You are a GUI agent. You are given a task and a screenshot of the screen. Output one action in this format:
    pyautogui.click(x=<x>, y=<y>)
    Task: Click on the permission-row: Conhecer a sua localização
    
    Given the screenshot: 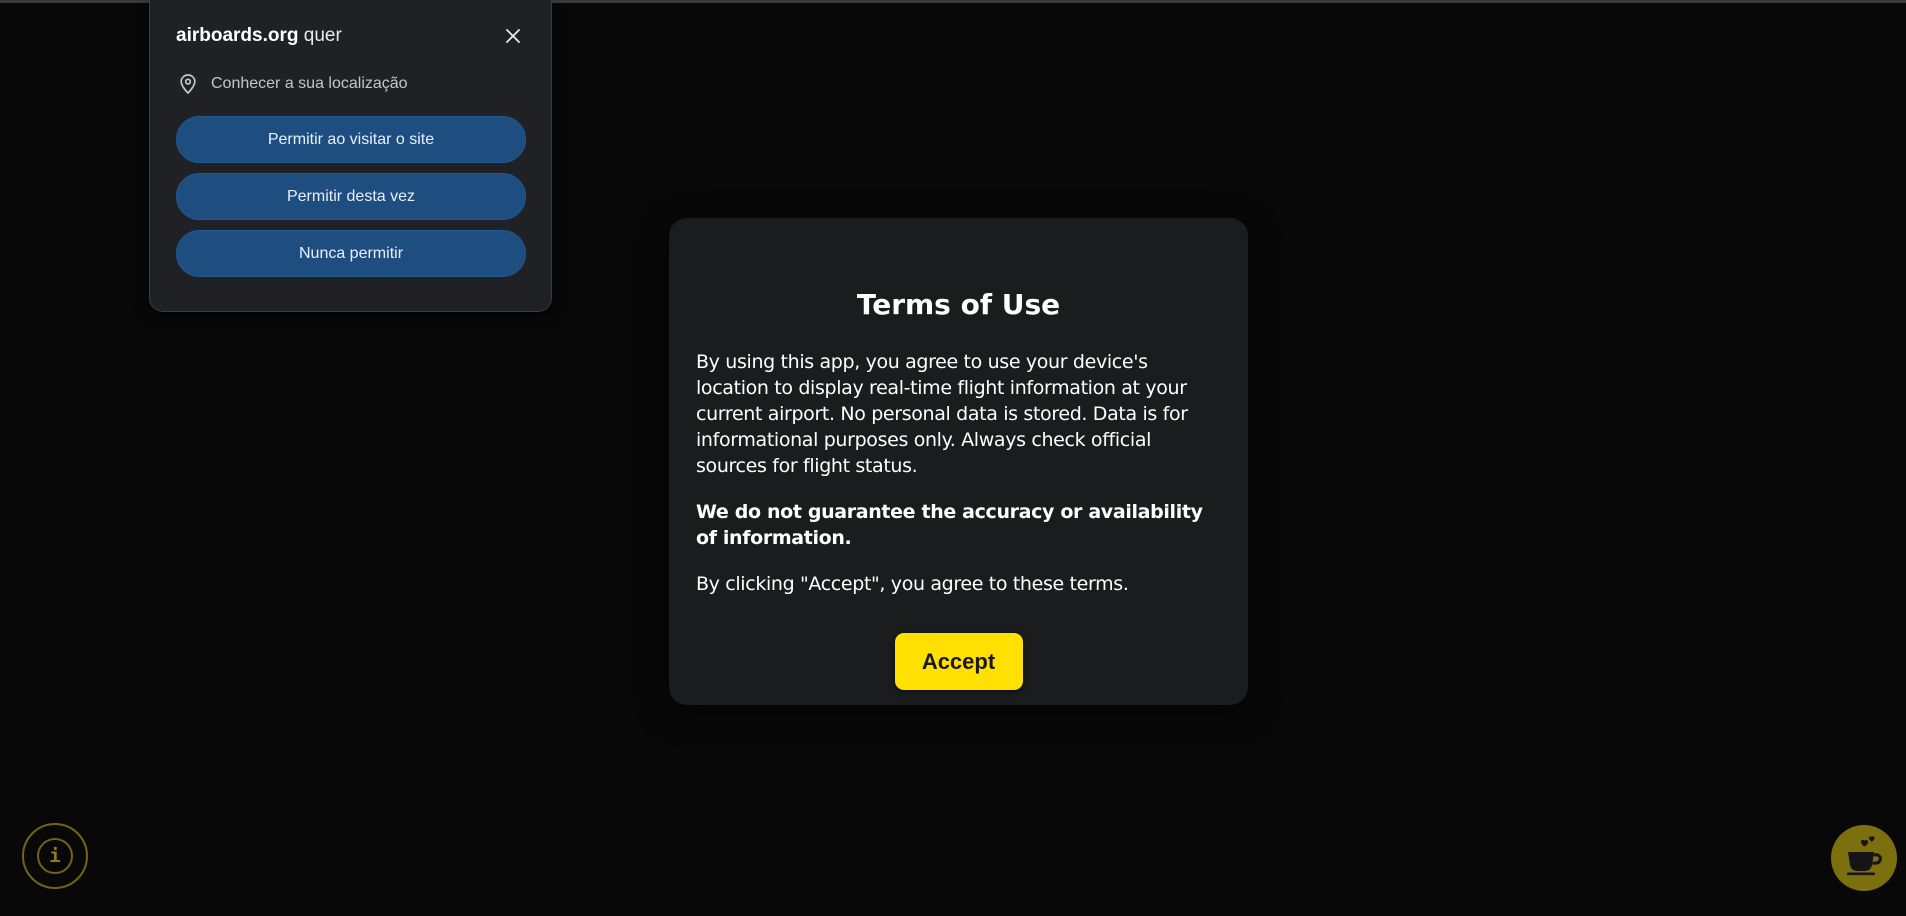 What is the action you would take?
    pyautogui.click(x=350, y=84)
    